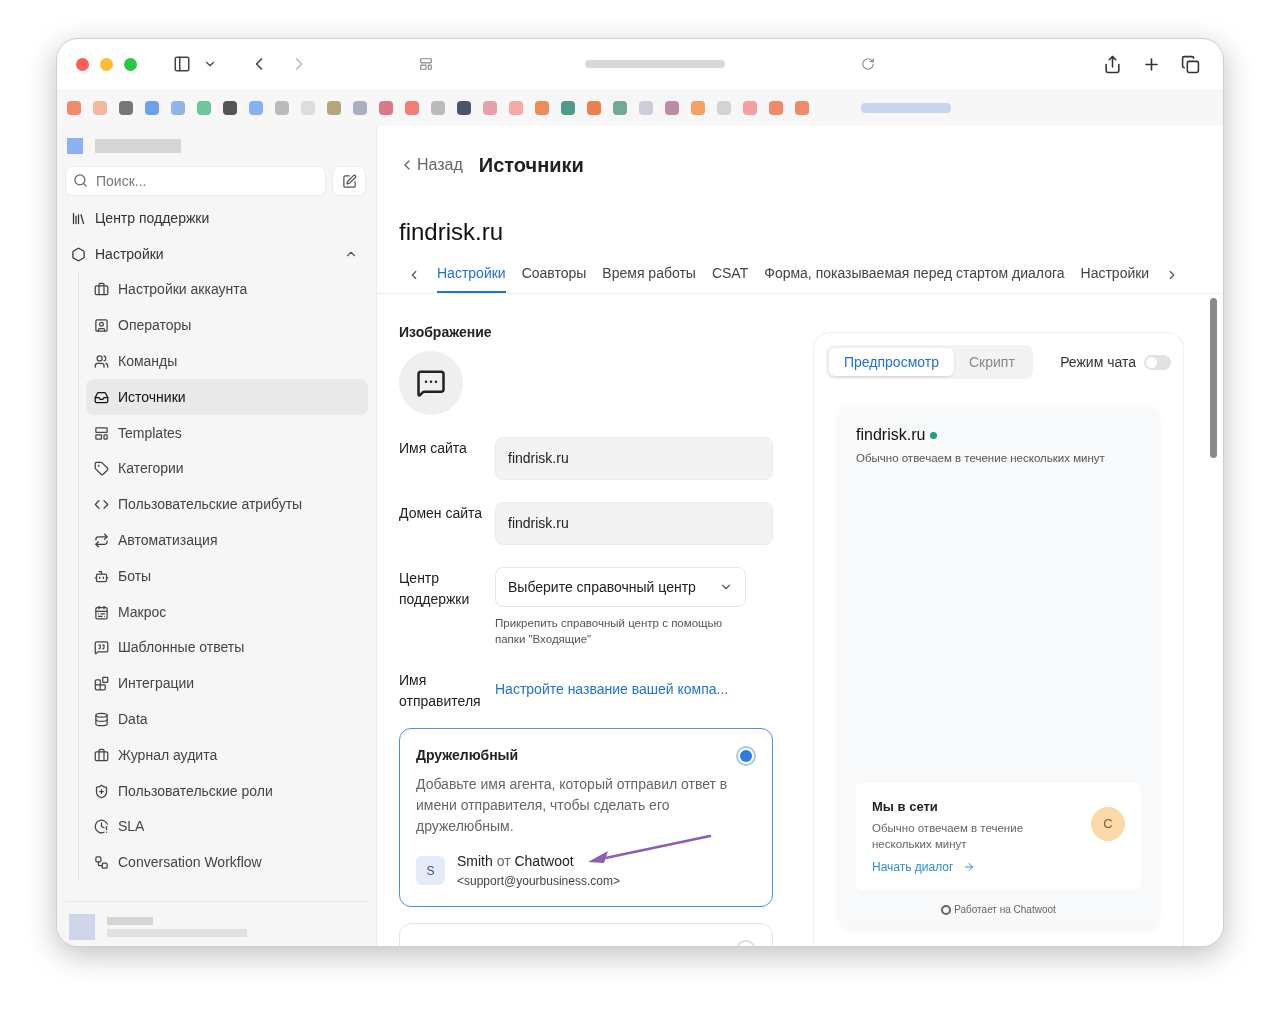  Describe the element at coordinates (981, 458) in the screenshot. I see `widget-subtitle: Обычно отвечаем в течение нескольких минут` at that location.